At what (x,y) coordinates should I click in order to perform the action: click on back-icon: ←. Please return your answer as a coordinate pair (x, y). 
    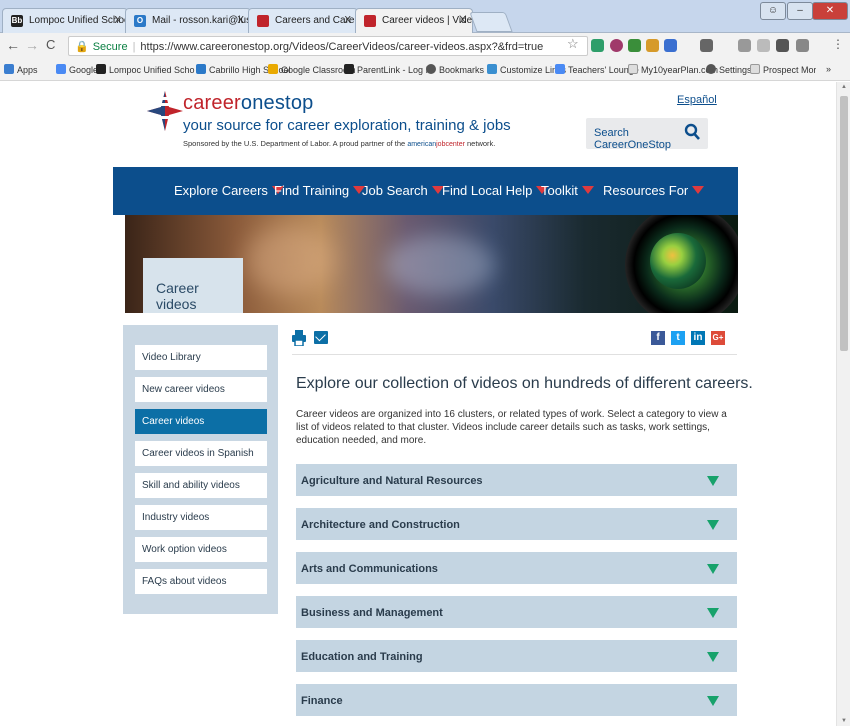
    Looking at the image, I should click on (13, 45).